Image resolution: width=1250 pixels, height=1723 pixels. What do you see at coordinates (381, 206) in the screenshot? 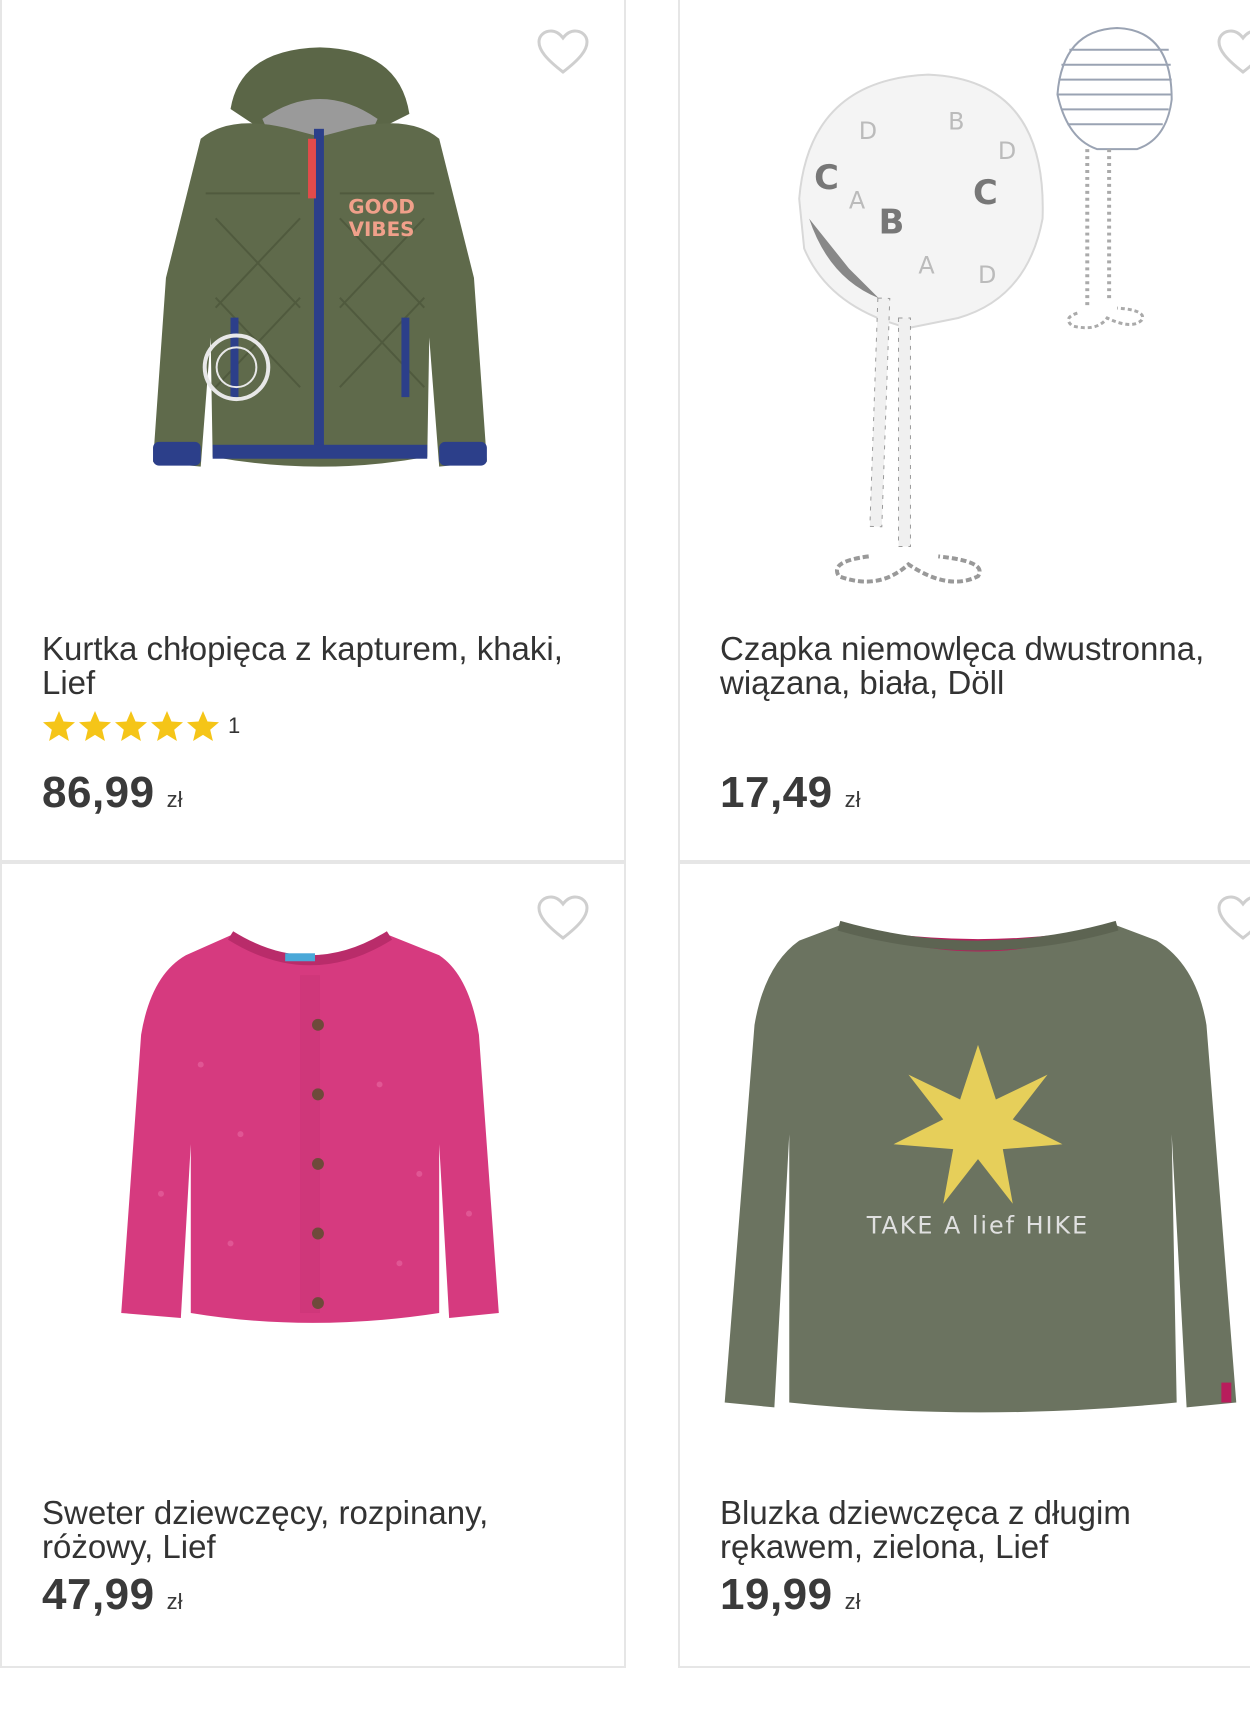
I see `jacket-print-text-1: GOOD` at bounding box center [381, 206].